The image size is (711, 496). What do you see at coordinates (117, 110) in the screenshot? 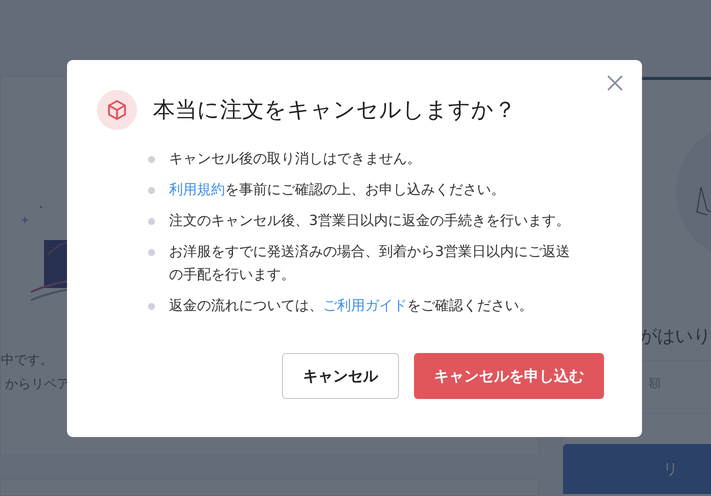
I see `box-icon` at bounding box center [117, 110].